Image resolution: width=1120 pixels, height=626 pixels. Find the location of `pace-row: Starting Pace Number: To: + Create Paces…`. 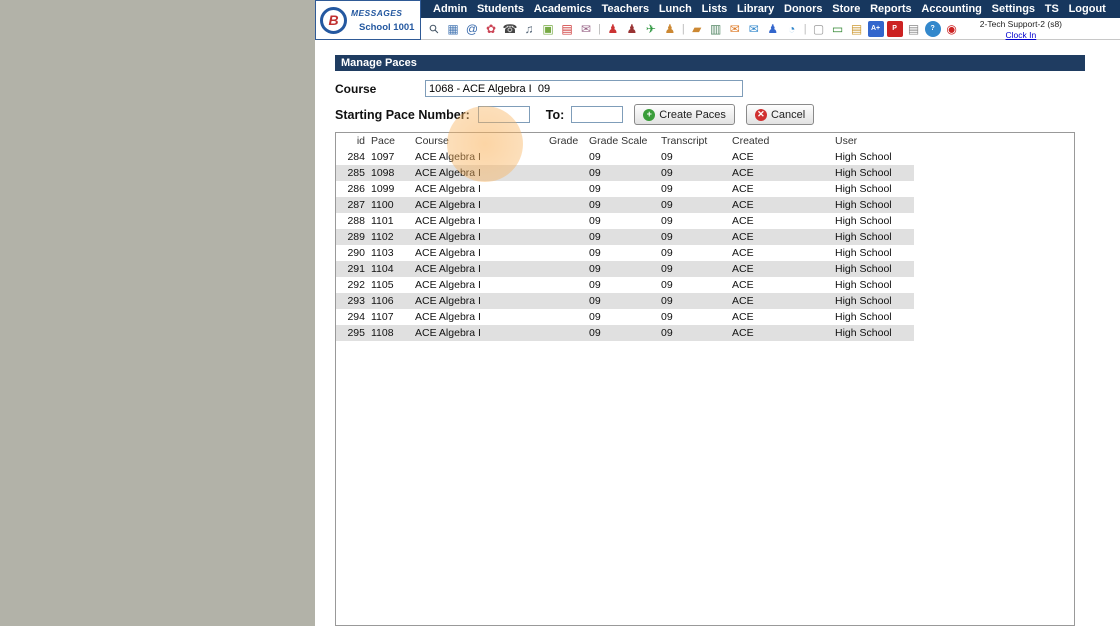

pace-row: Starting Pace Number: To: + Create Paces… is located at coordinates (717, 114).